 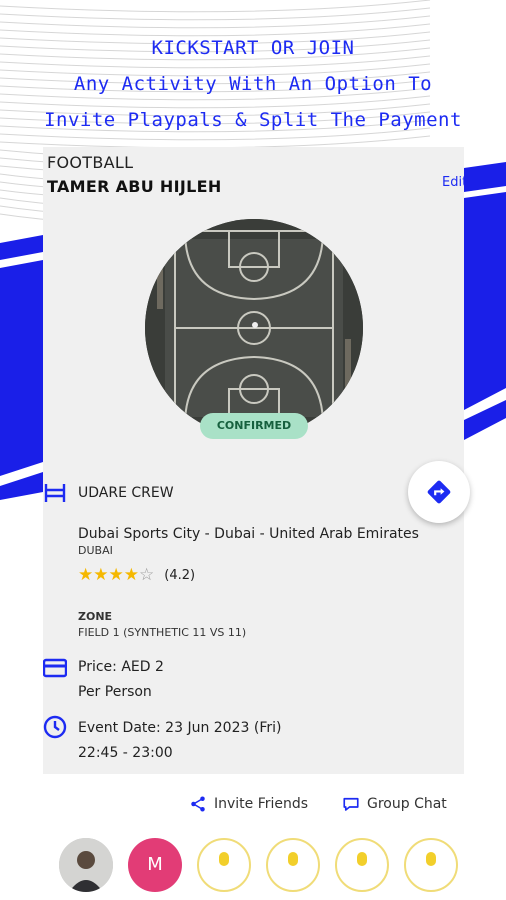 What do you see at coordinates (407, 804) in the screenshot?
I see `group-chat-label: Group Chat` at bounding box center [407, 804].